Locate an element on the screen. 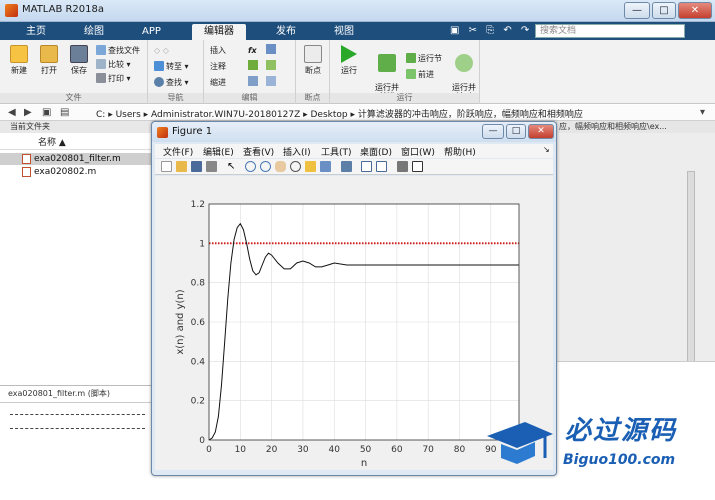  goto-button: 转至 ▾ is located at coordinates (171, 66).